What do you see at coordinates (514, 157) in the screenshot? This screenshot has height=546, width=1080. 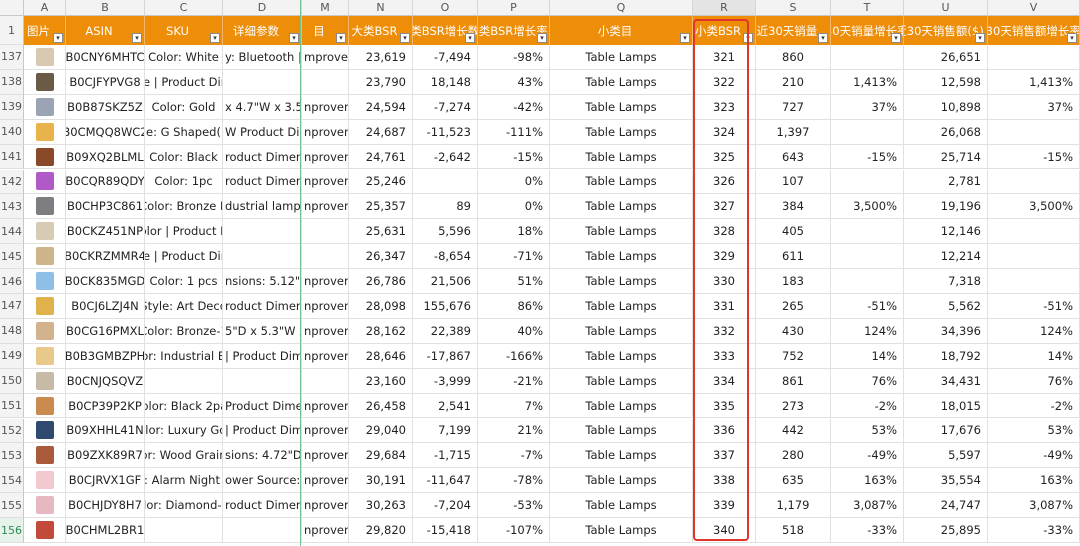 I see `cell-p: -15%` at bounding box center [514, 157].